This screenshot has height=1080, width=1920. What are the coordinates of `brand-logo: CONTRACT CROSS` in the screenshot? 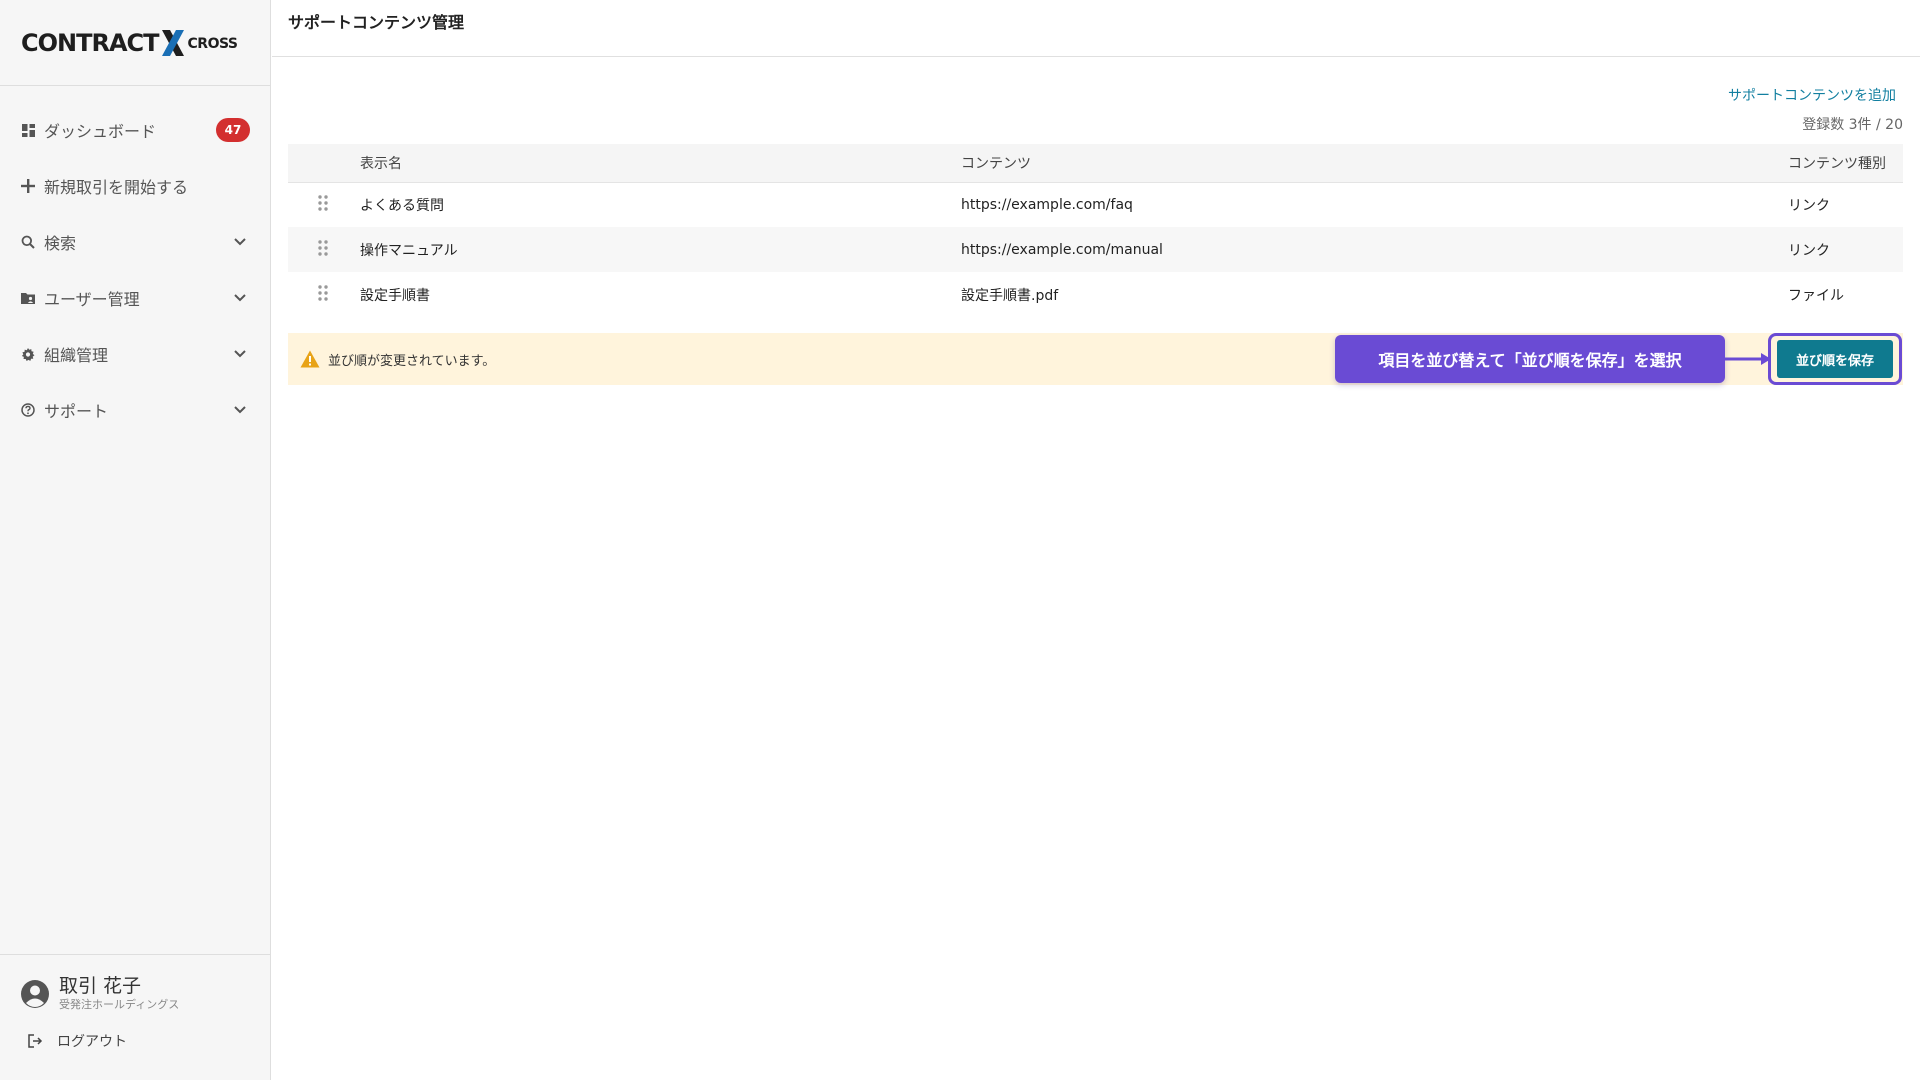 It's located at (135, 43).